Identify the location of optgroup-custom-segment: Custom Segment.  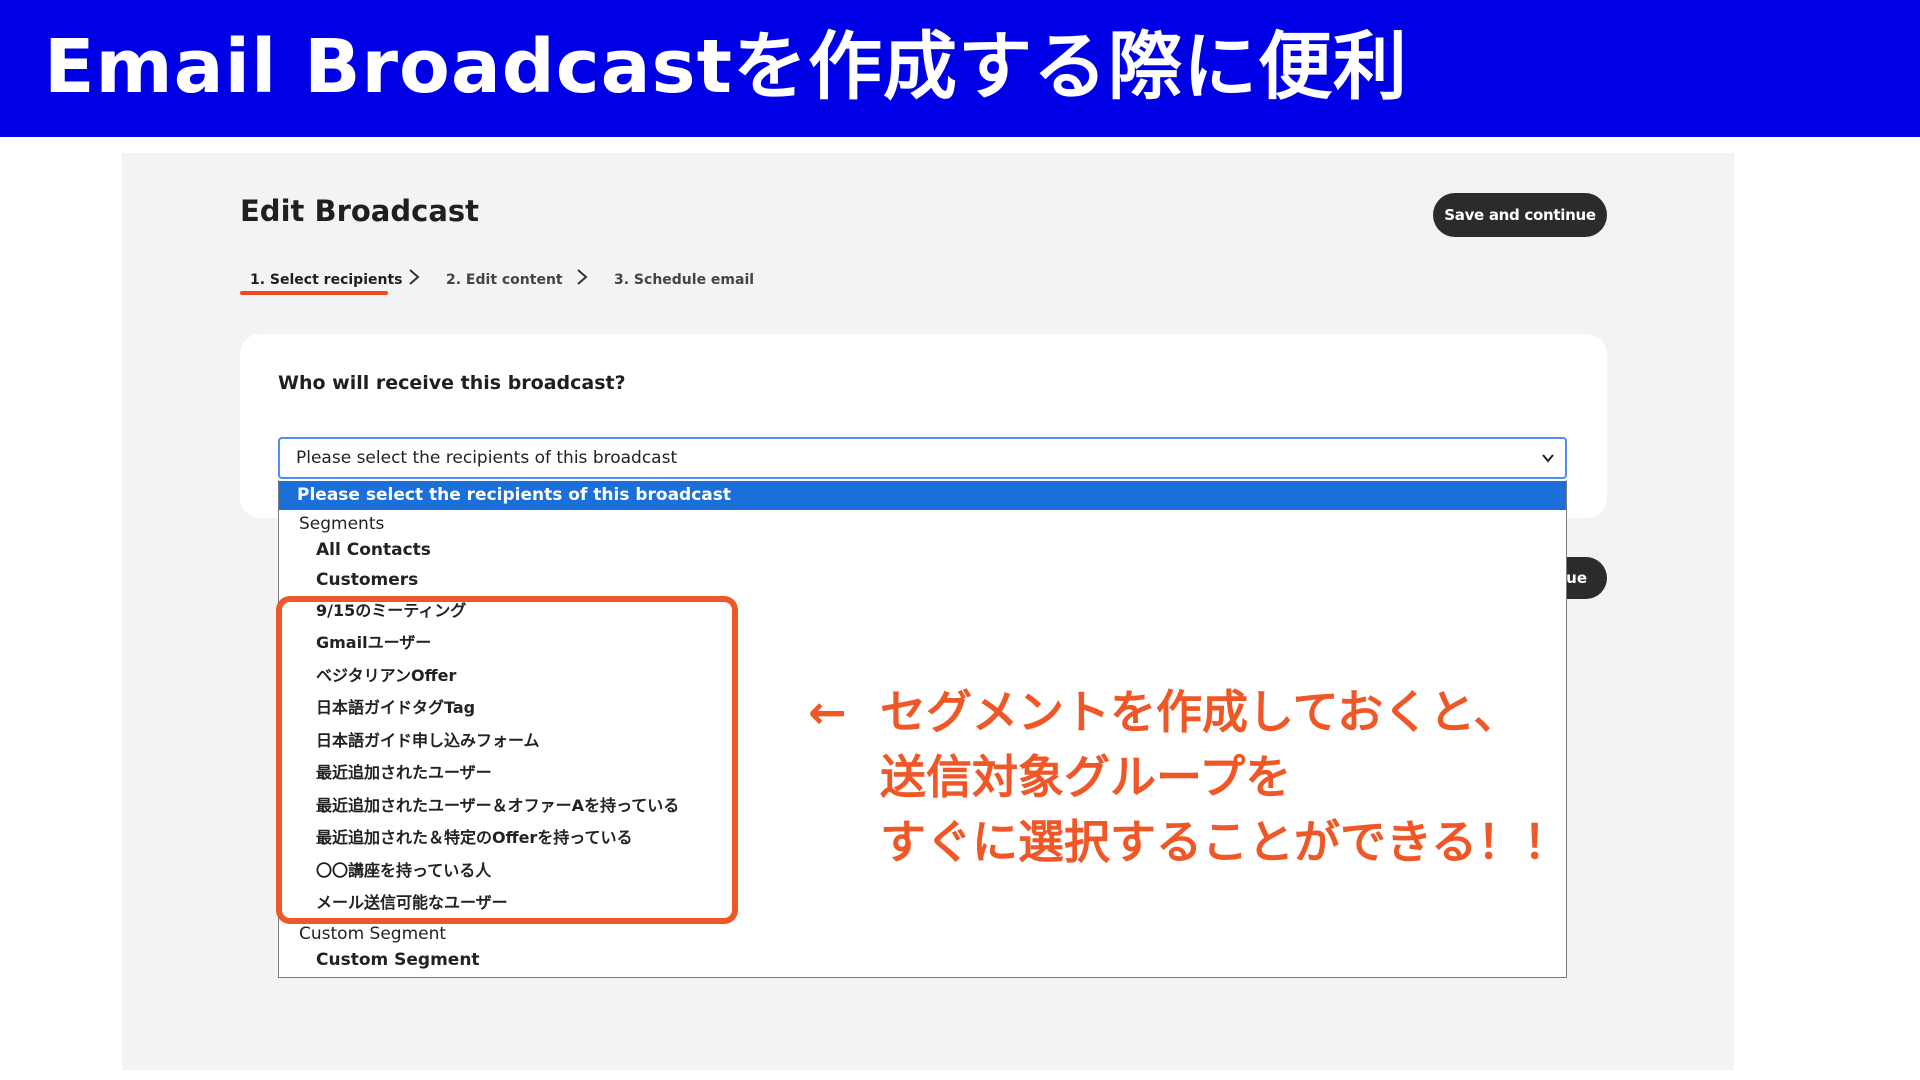
(373, 934).